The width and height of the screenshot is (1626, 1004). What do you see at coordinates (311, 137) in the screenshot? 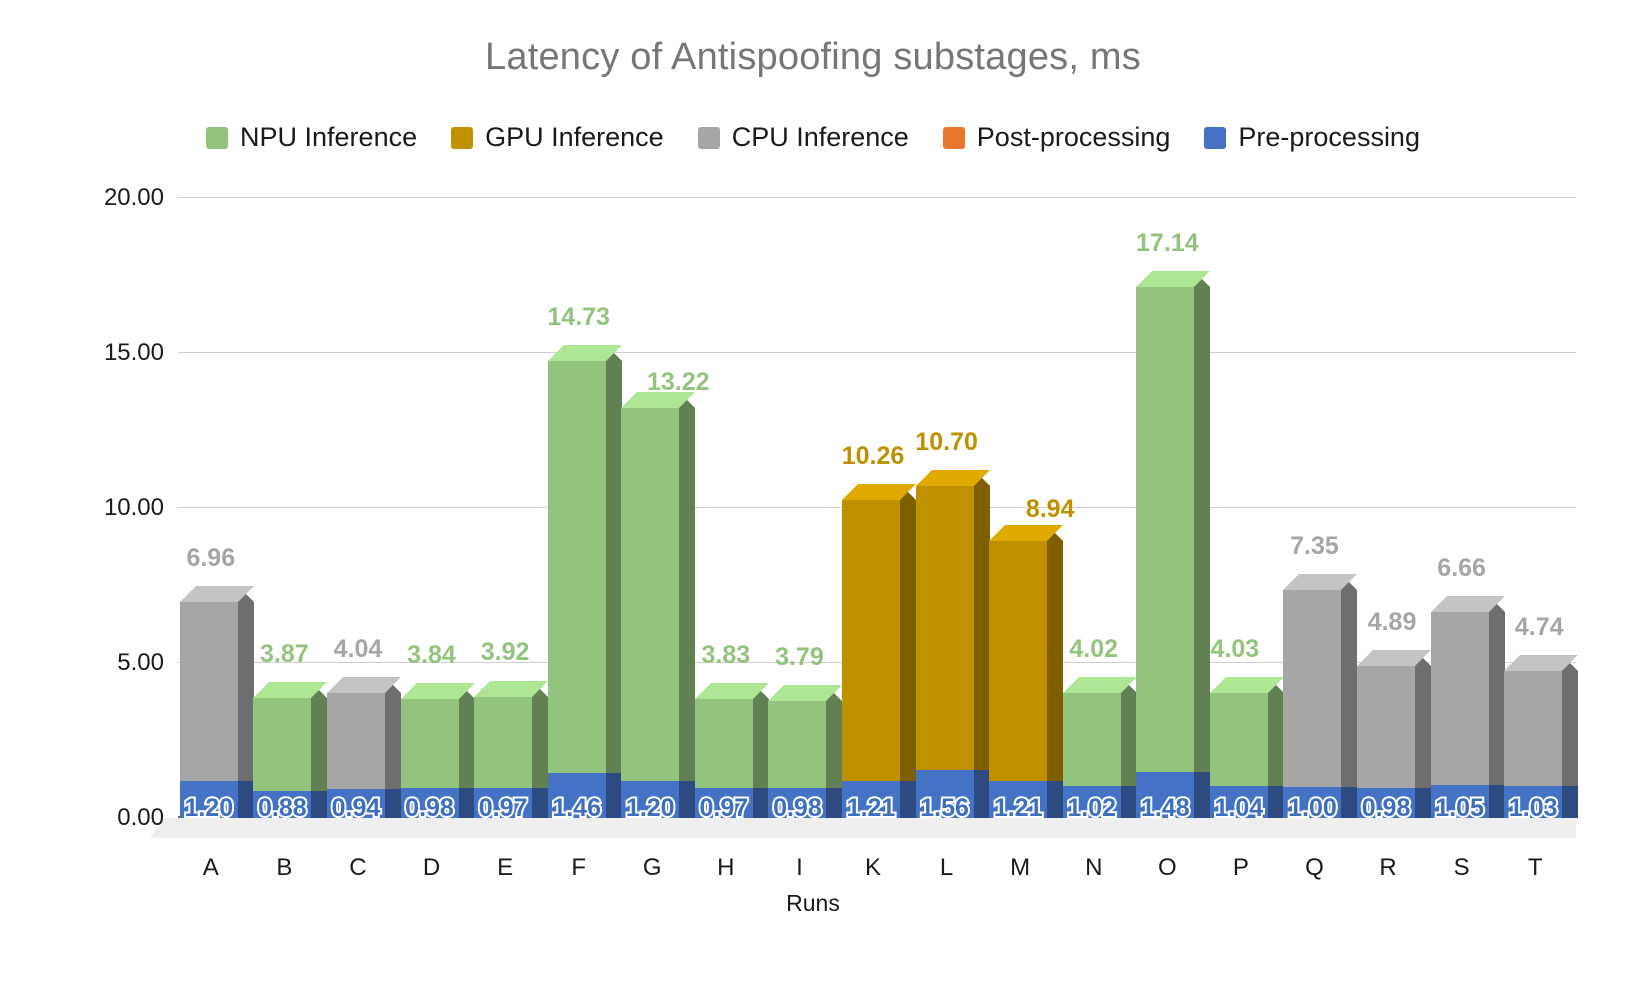
I see `legend-item-npu-inference: NPU Inference` at bounding box center [311, 137].